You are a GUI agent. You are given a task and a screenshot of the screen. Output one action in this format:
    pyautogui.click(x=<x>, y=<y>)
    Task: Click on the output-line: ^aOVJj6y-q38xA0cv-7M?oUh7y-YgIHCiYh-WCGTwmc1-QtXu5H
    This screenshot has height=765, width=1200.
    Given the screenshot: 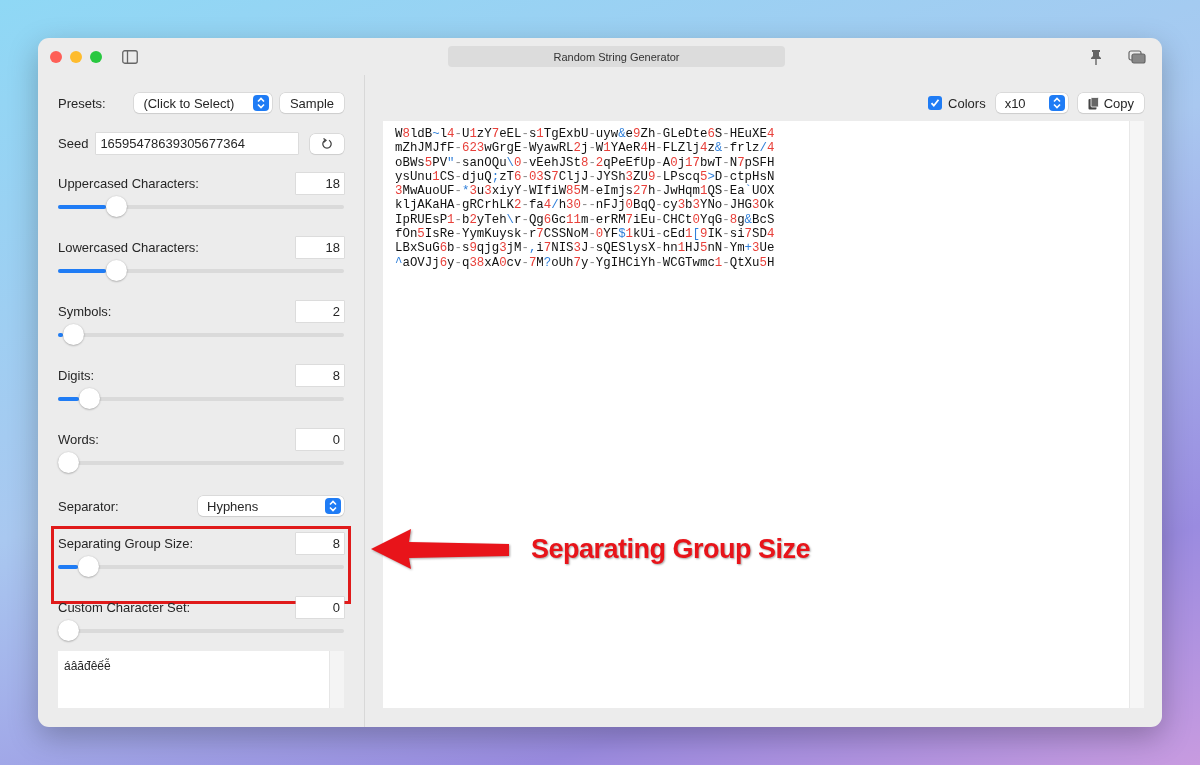 What is the action you would take?
    pyautogui.click(x=585, y=262)
    